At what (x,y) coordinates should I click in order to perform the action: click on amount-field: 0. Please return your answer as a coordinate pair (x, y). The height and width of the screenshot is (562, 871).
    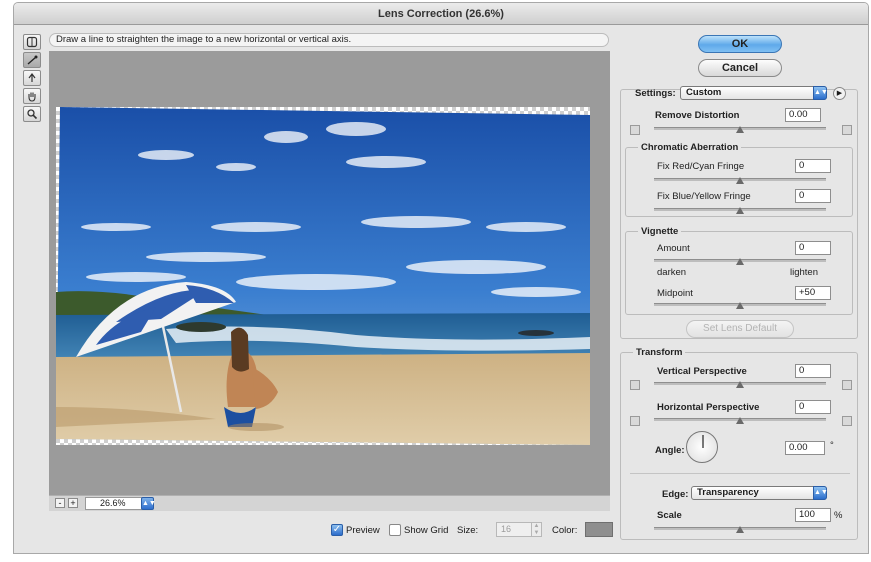
    Looking at the image, I should click on (813, 248).